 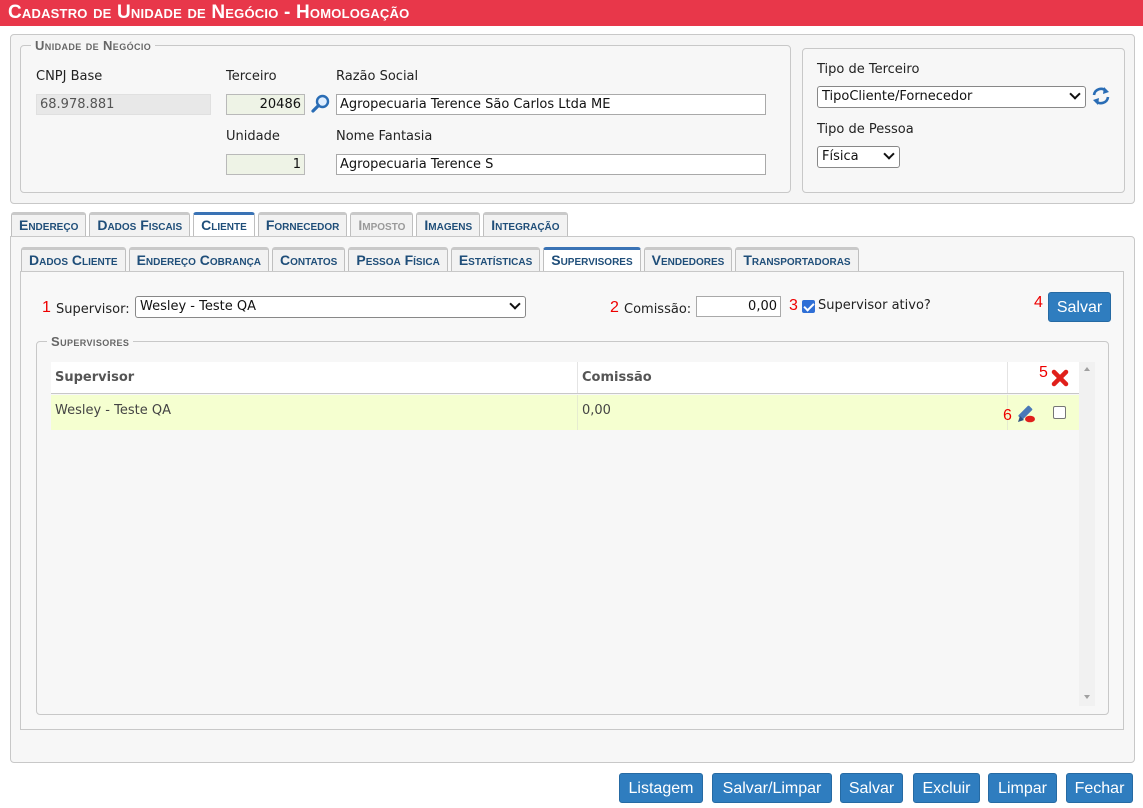 I want to click on grid-header: Supervisor Comissão, so click(x=565, y=378).